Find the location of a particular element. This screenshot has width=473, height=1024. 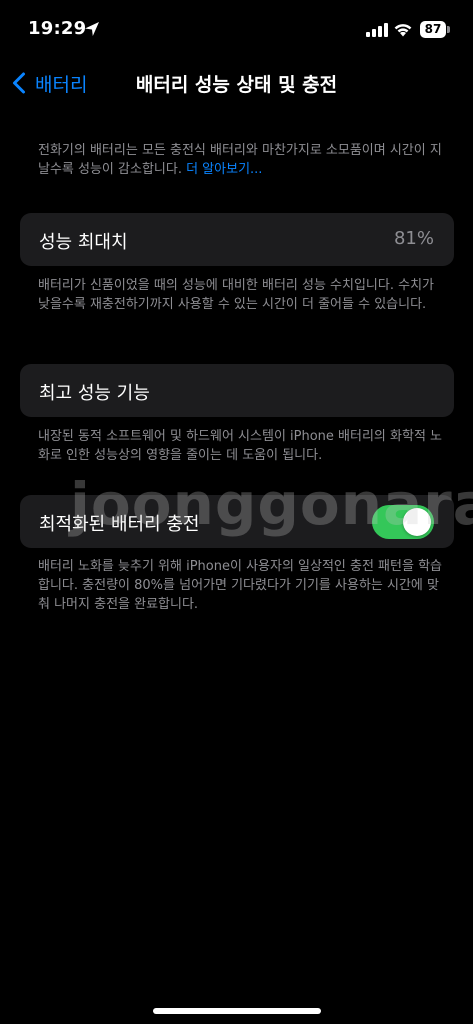

peak-performance-label: 최고 성능 기능 is located at coordinates (94, 393).